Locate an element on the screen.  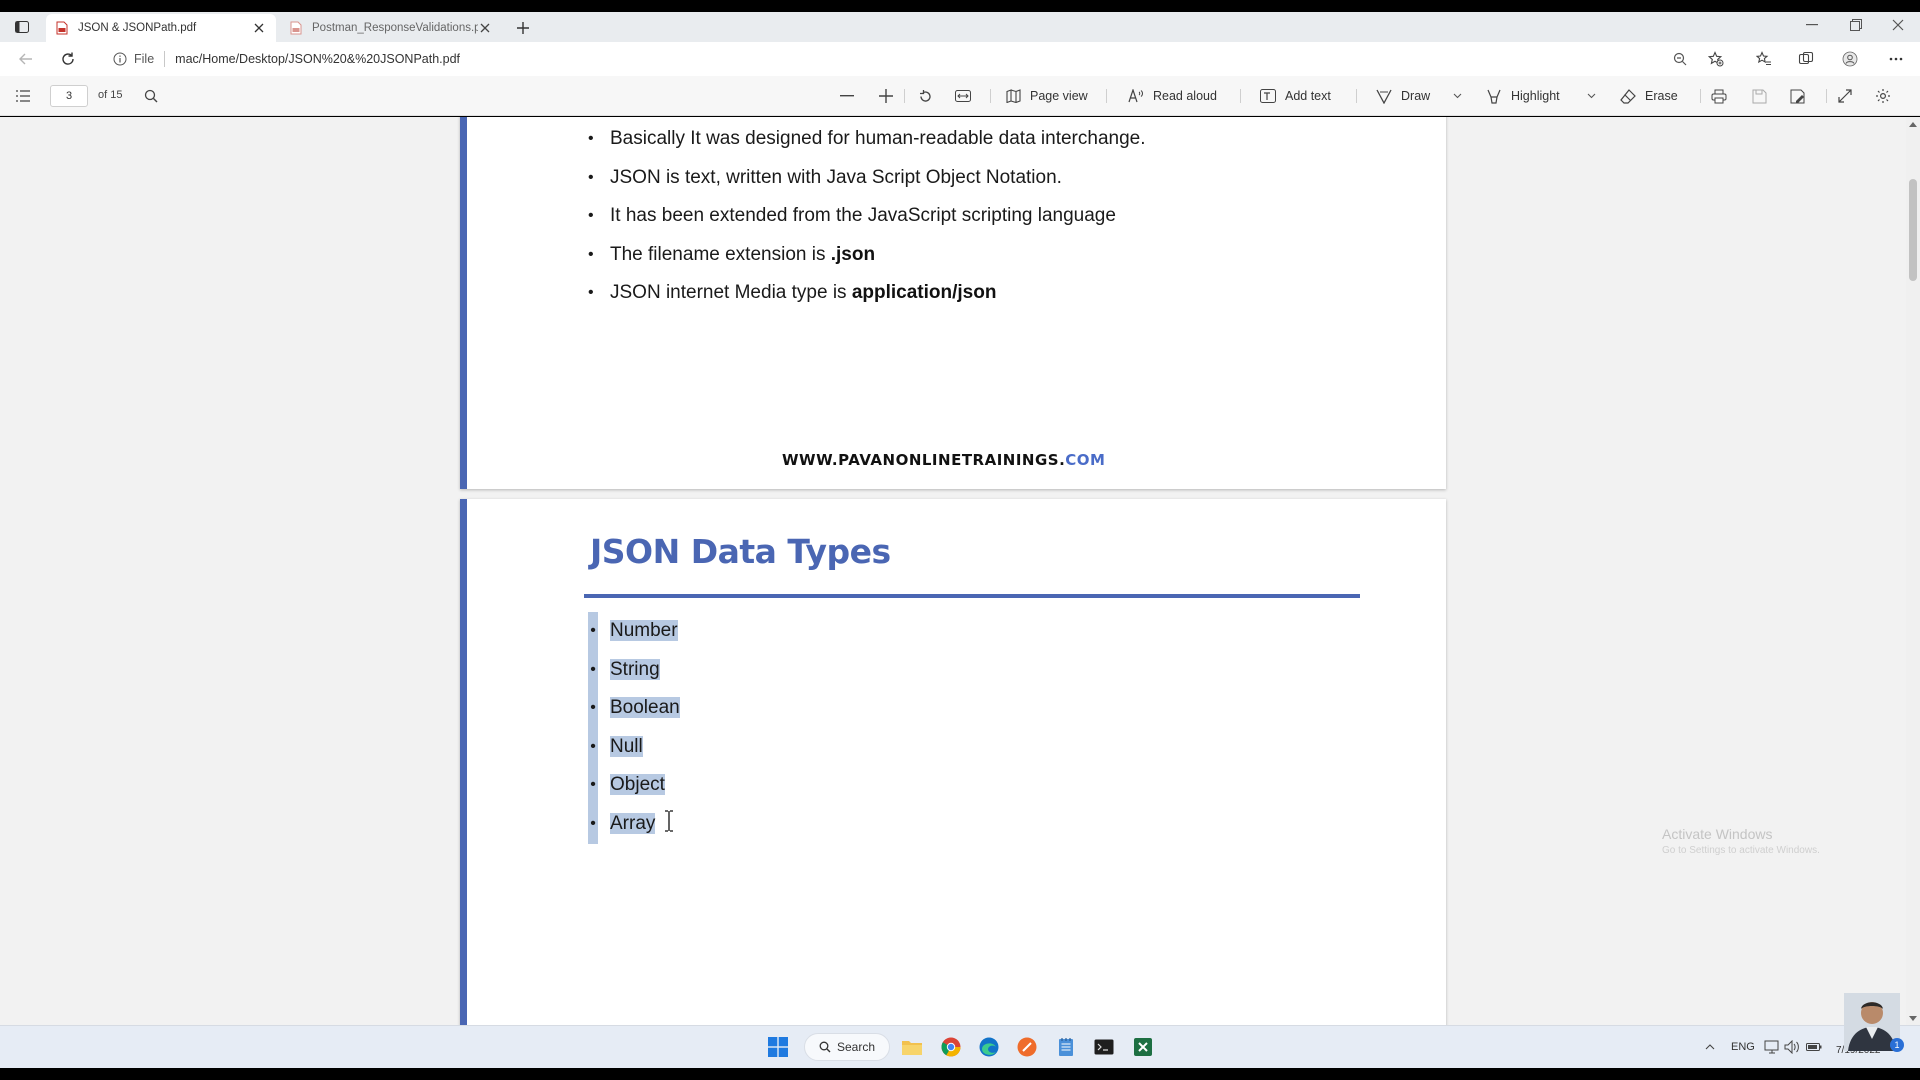
network-icon is located at coordinates (1772, 1047).